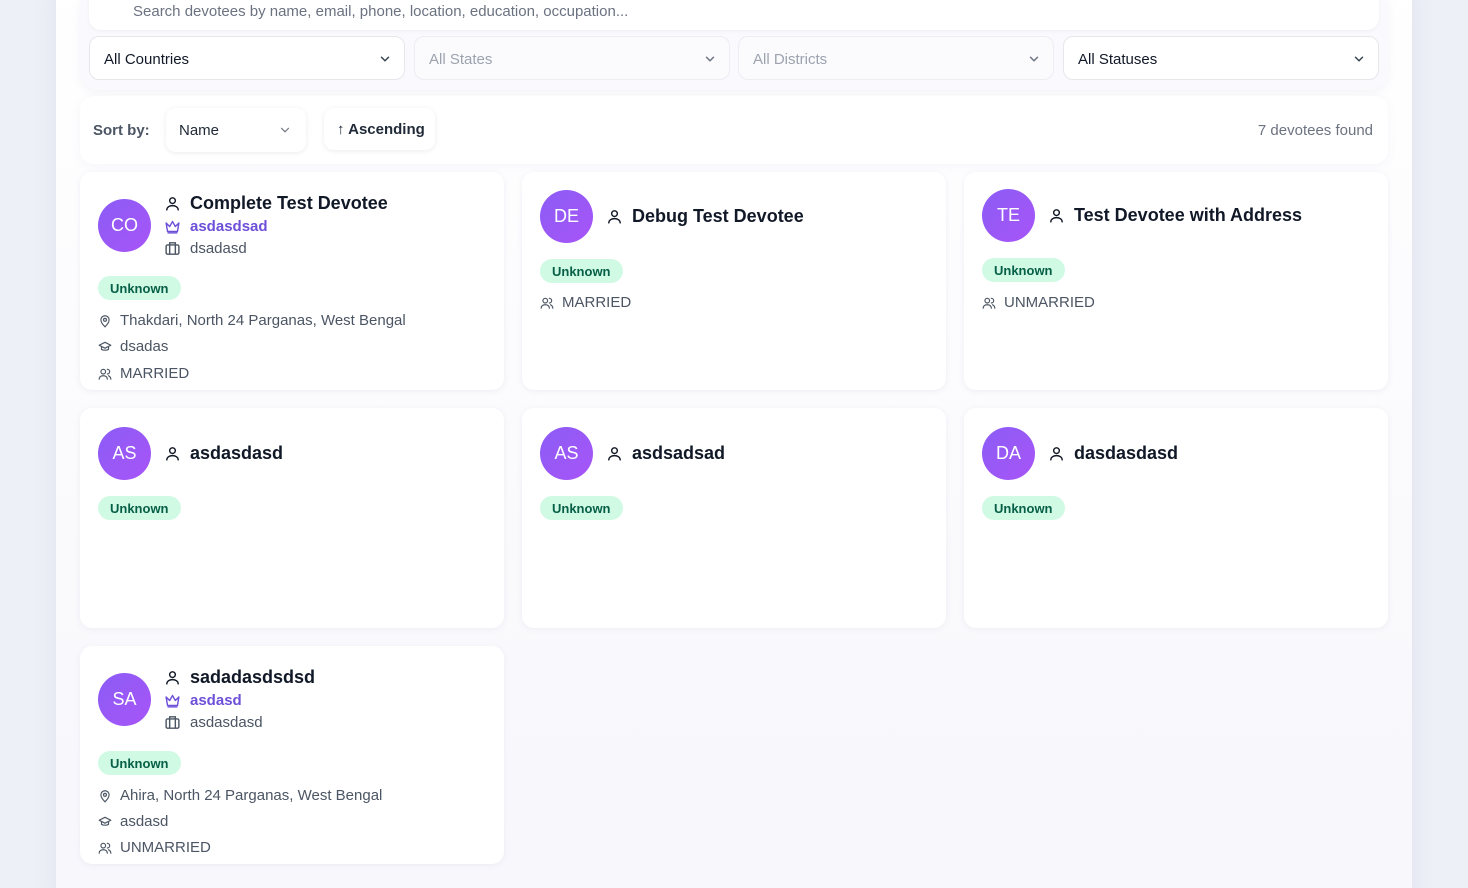 The width and height of the screenshot is (1468, 888). What do you see at coordinates (253, 677) in the screenshot?
I see `devotee-name: sadadasdsdsd` at bounding box center [253, 677].